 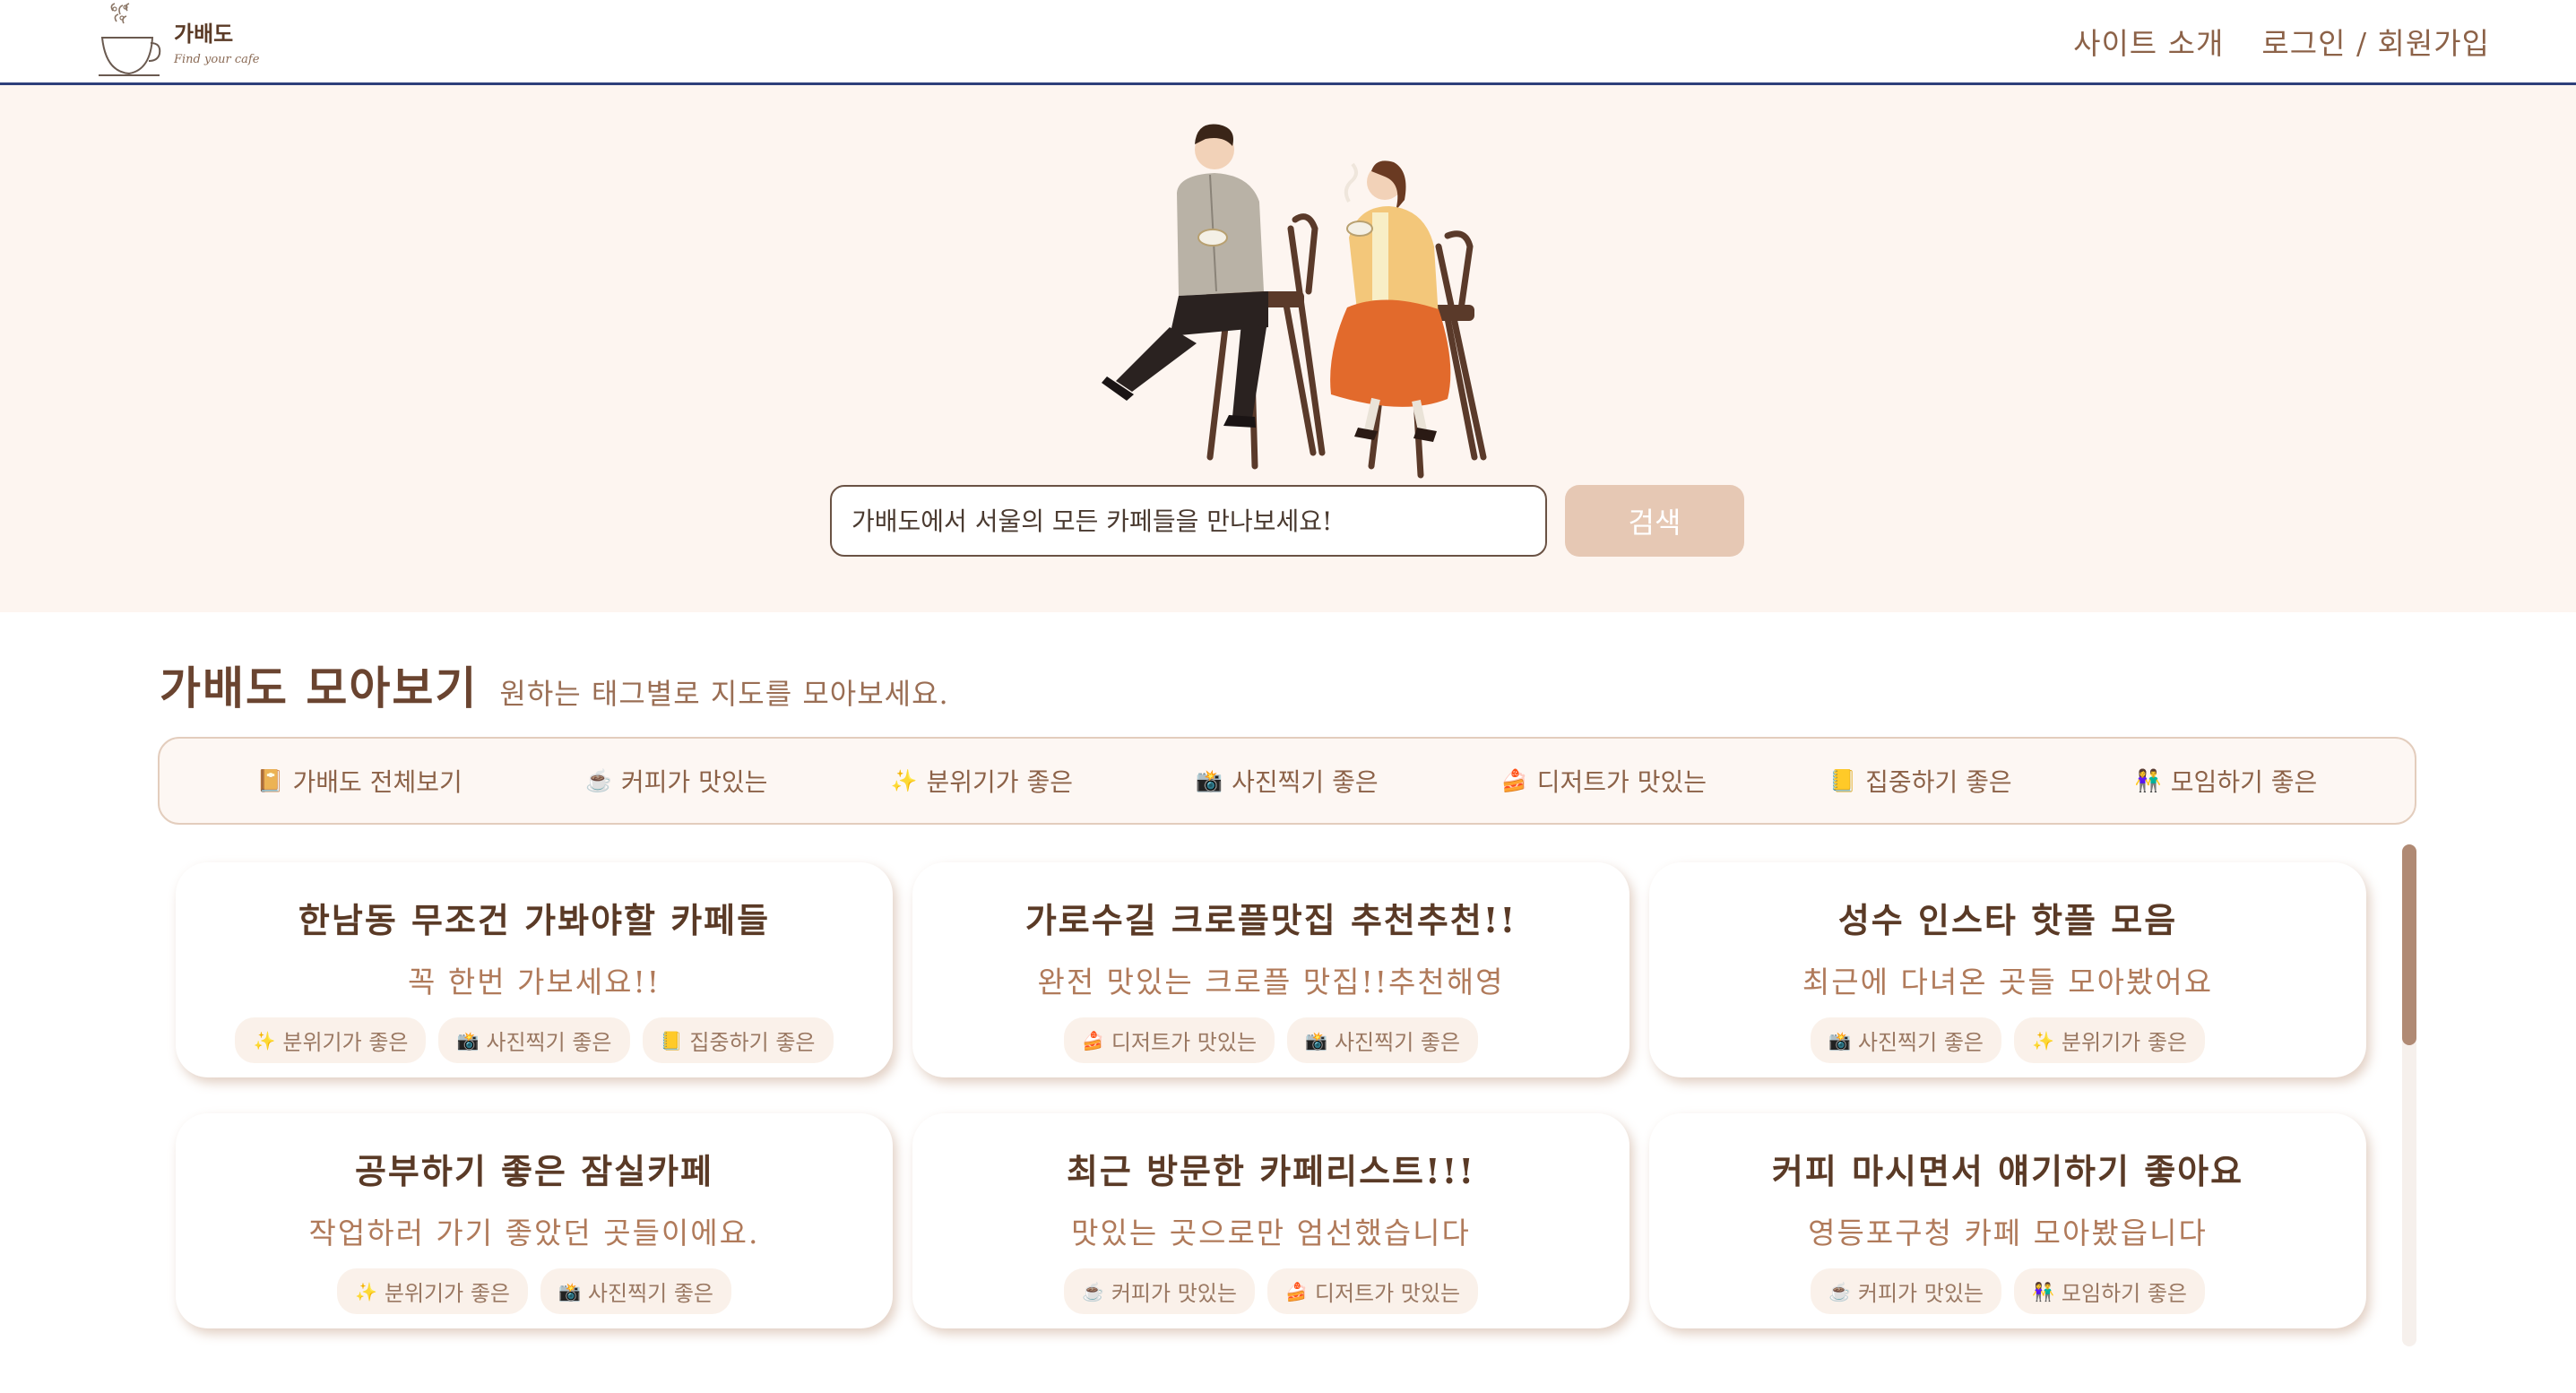 I want to click on tag-filter-dessert: 🍰 디저트가 맛있는, so click(x=1604, y=781).